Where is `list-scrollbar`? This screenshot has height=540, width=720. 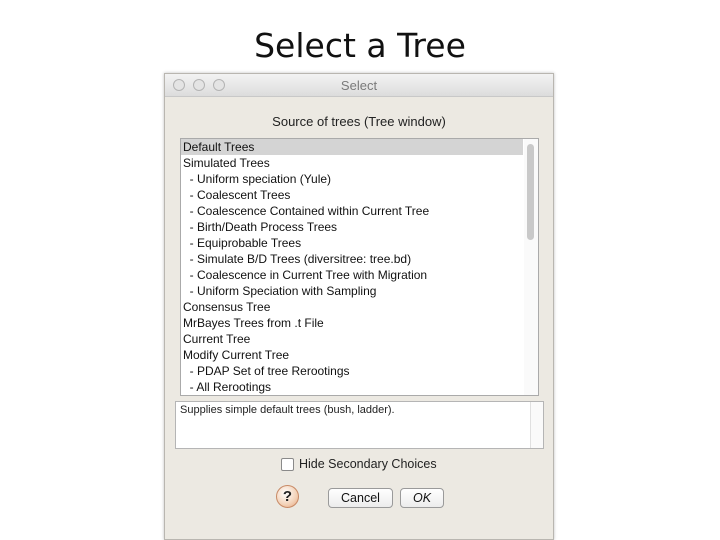 list-scrollbar is located at coordinates (531, 267).